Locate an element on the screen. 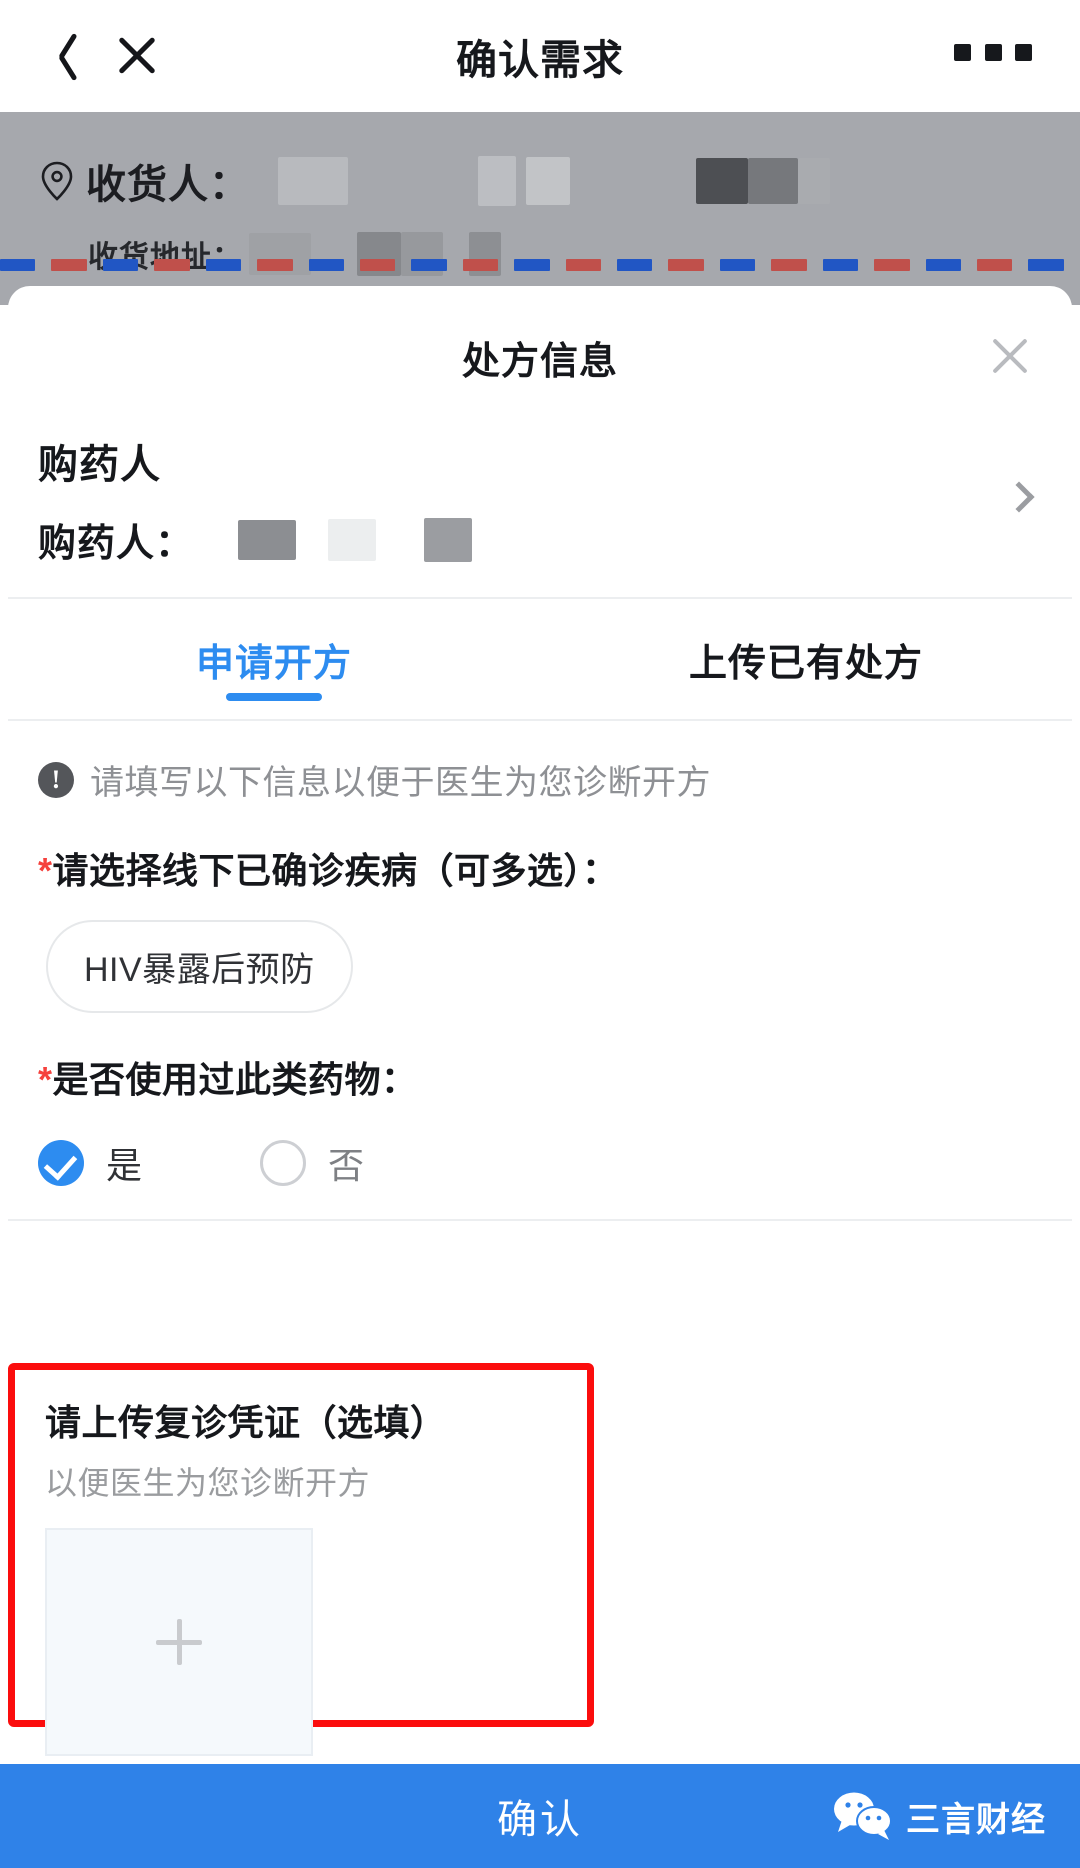  buyer-section: 购药人 购药人： is located at coordinates (540, 503).